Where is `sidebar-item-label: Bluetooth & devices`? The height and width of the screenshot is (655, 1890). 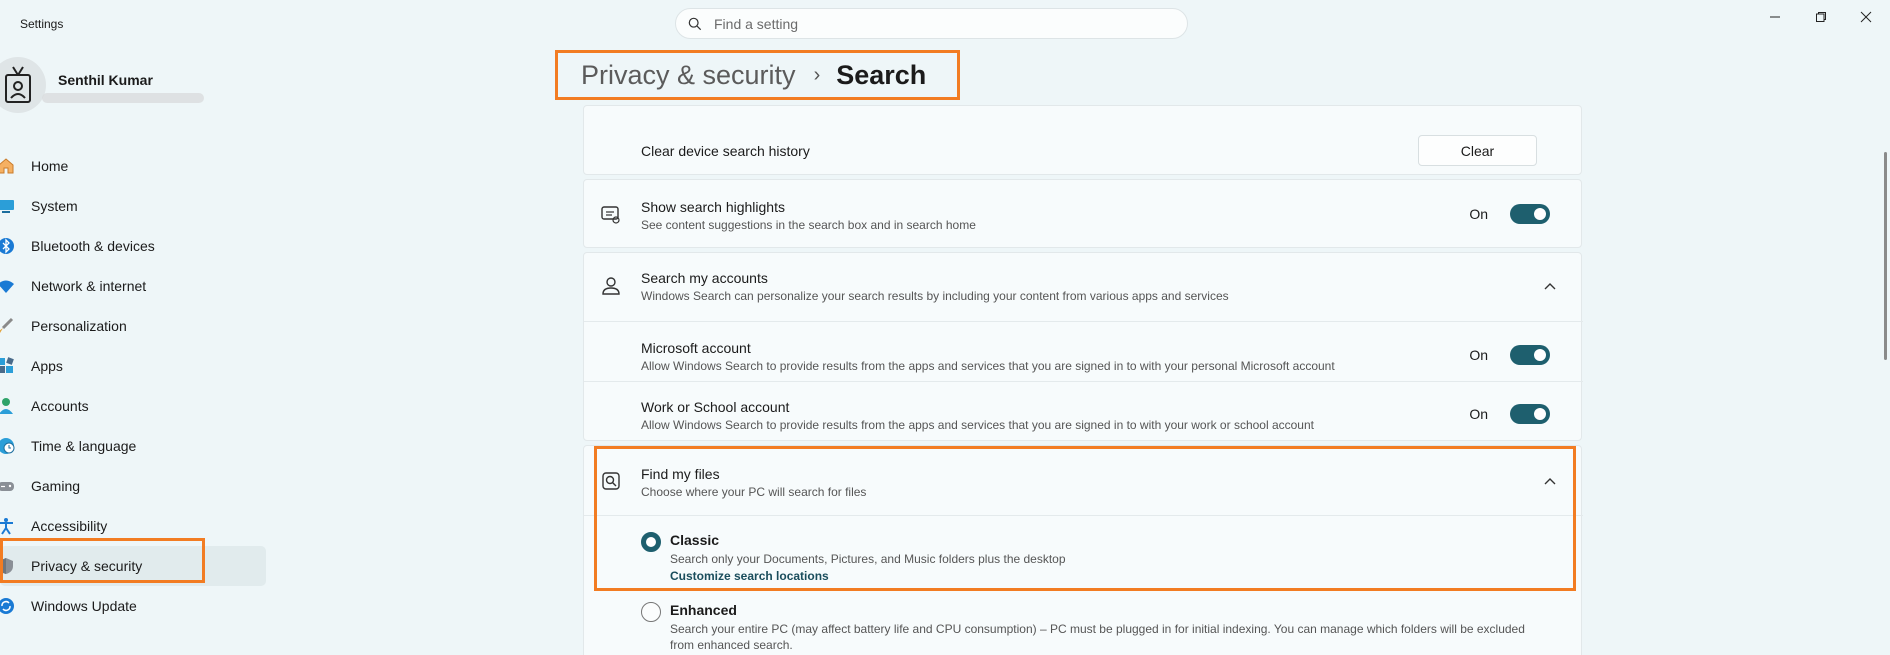
sidebar-item-label: Bluetooth & devices is located at coordinates (93, 246).